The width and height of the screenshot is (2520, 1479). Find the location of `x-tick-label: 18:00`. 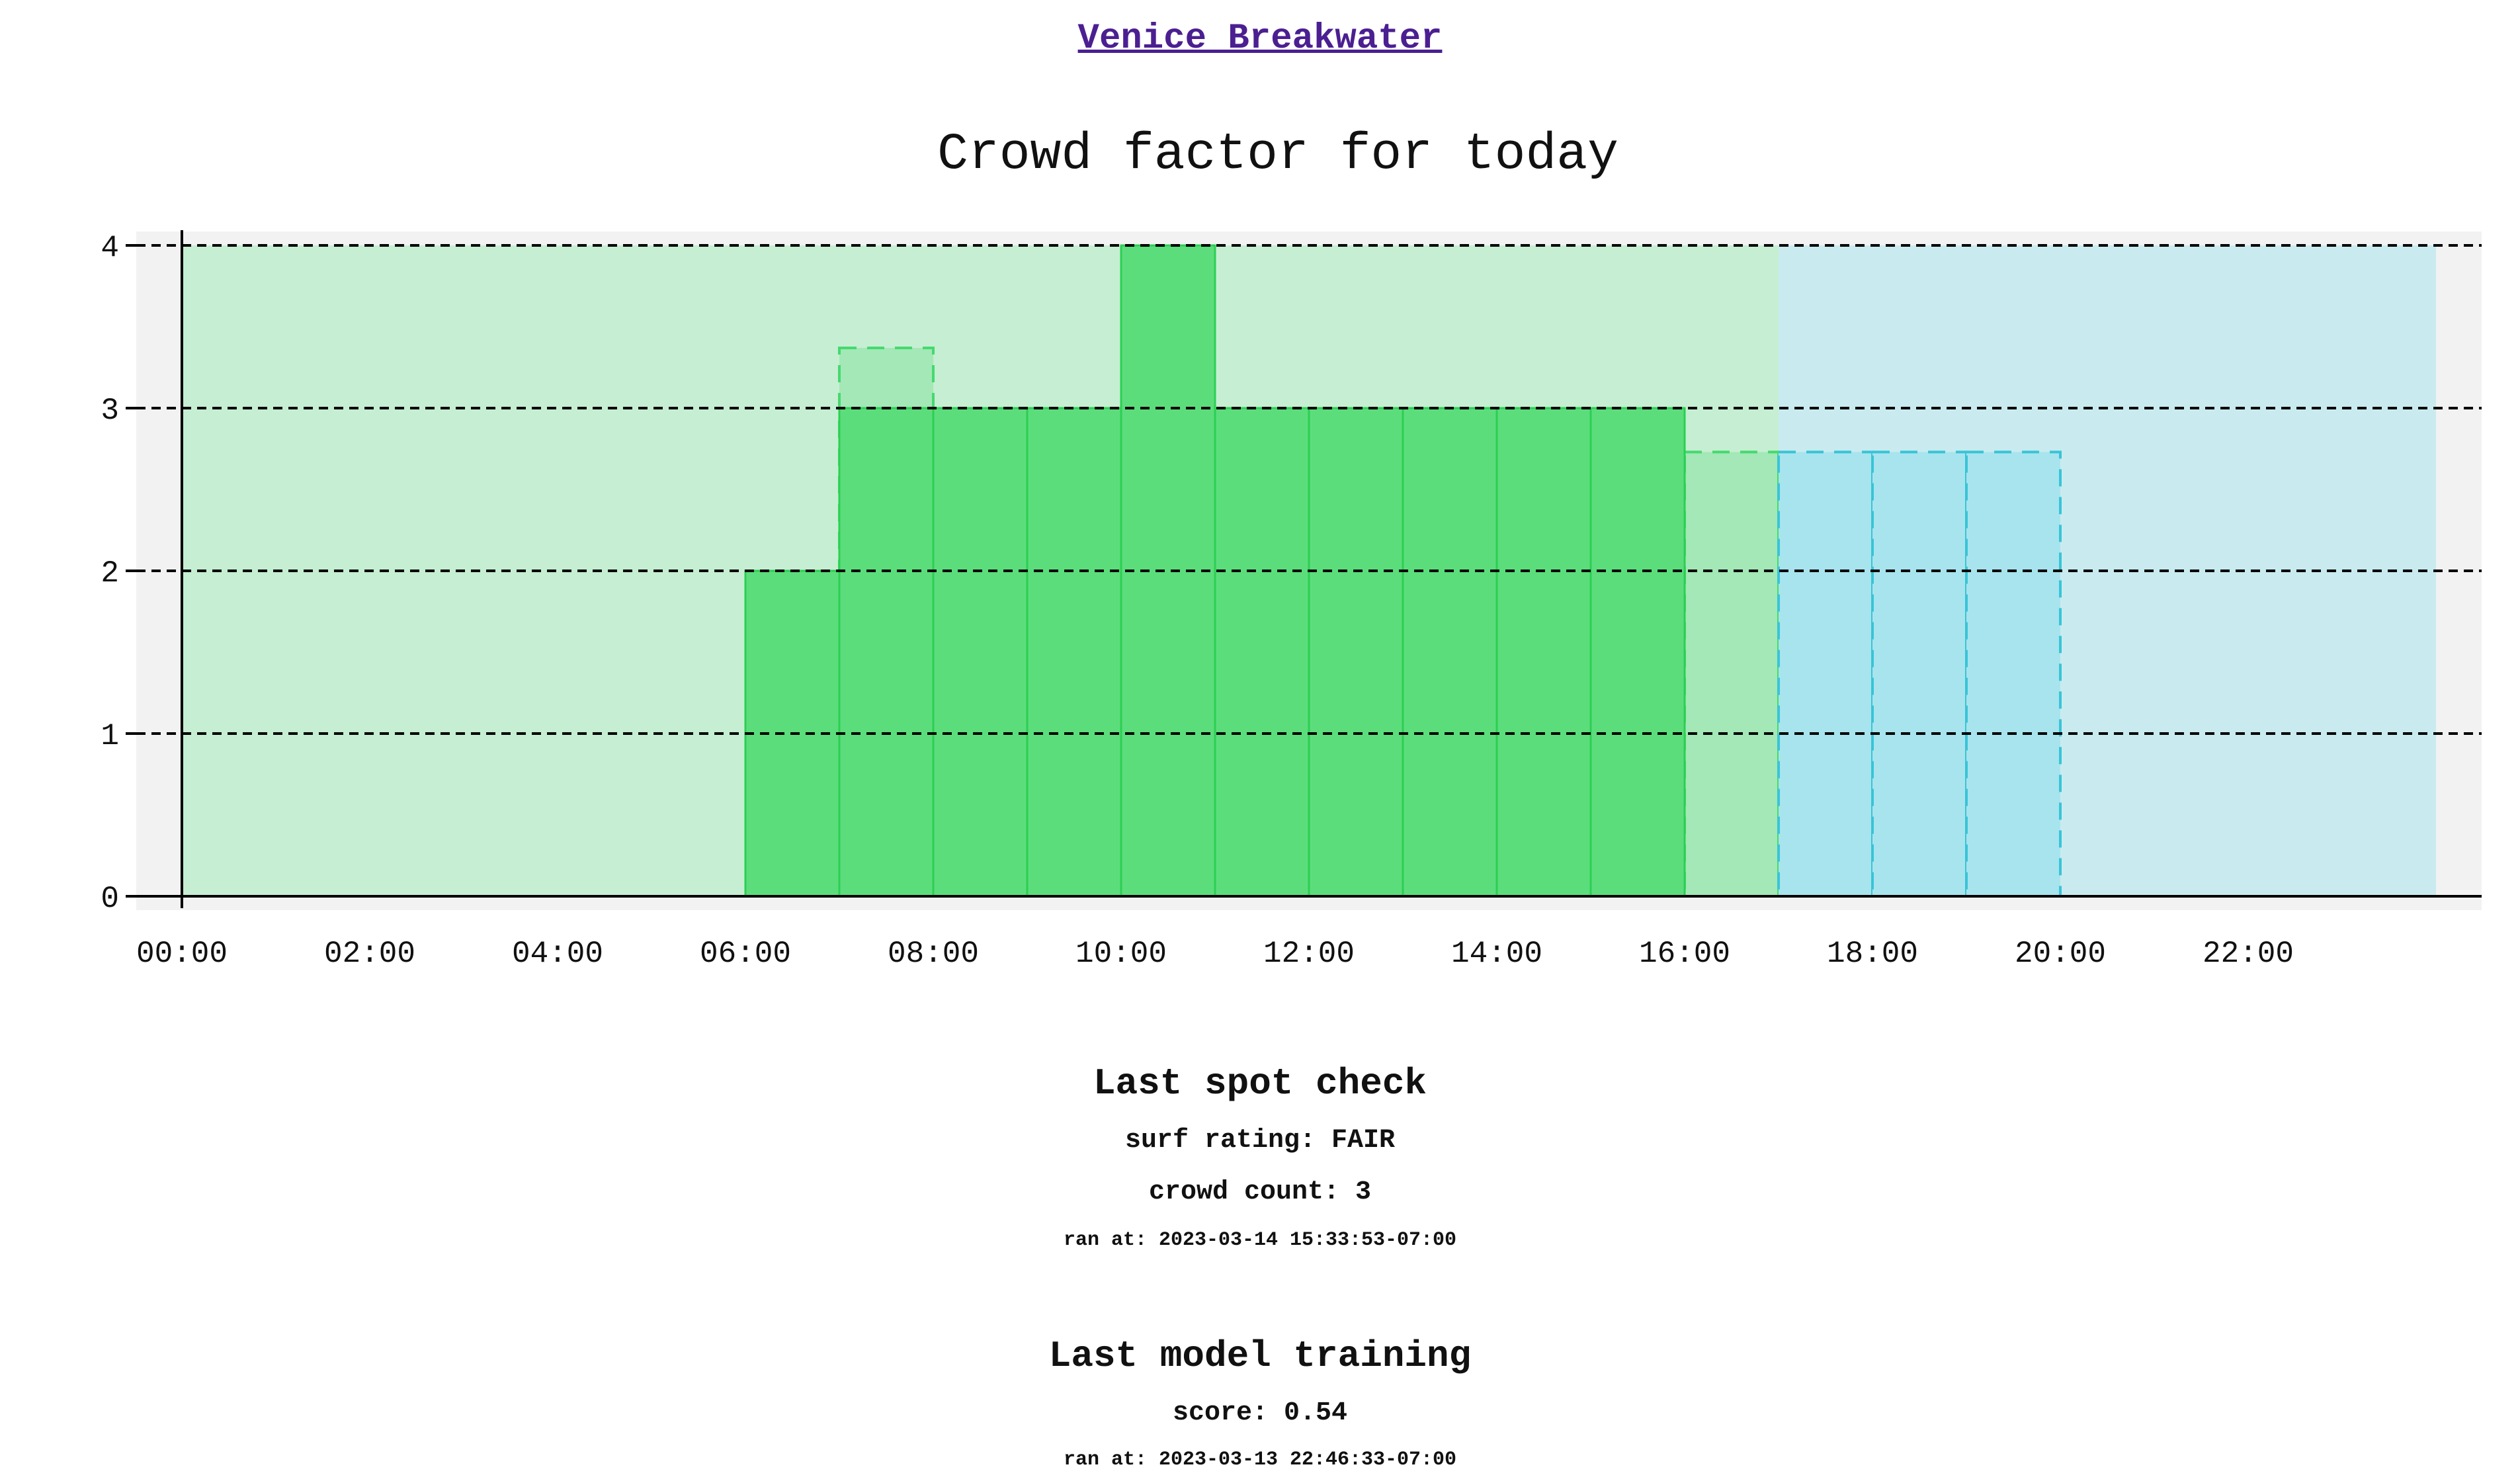

x-tick-label: 18:00 is located at coordinates (1872, 954).